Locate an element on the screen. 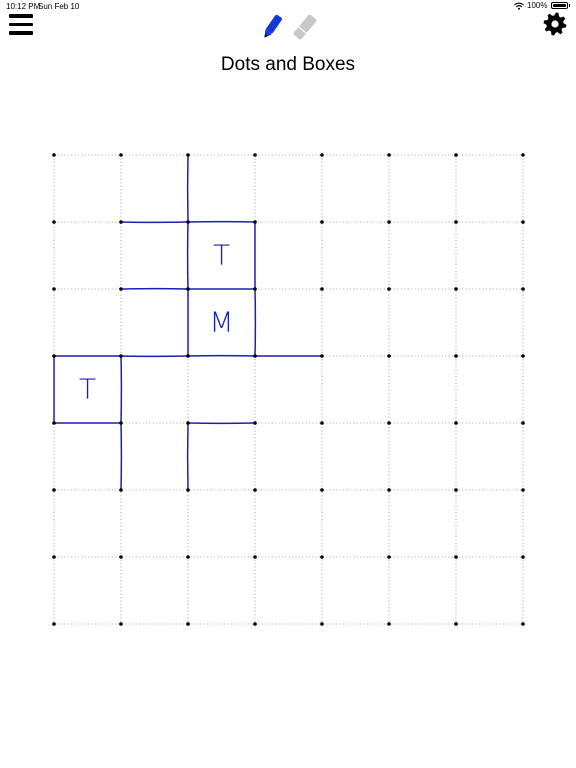 The width and height of the screenshot is (576, 768). gray-eraser-icon is located at coordinates (305, 27).